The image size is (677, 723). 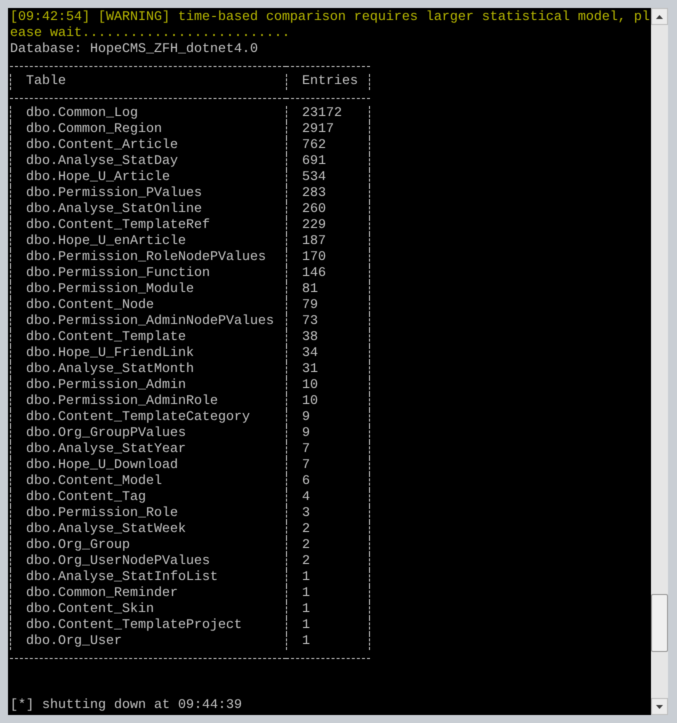 What do you see at coordinates (314, 226) in the screenshot?
I see `table-cell: 229` at bounding box center [314, 226].